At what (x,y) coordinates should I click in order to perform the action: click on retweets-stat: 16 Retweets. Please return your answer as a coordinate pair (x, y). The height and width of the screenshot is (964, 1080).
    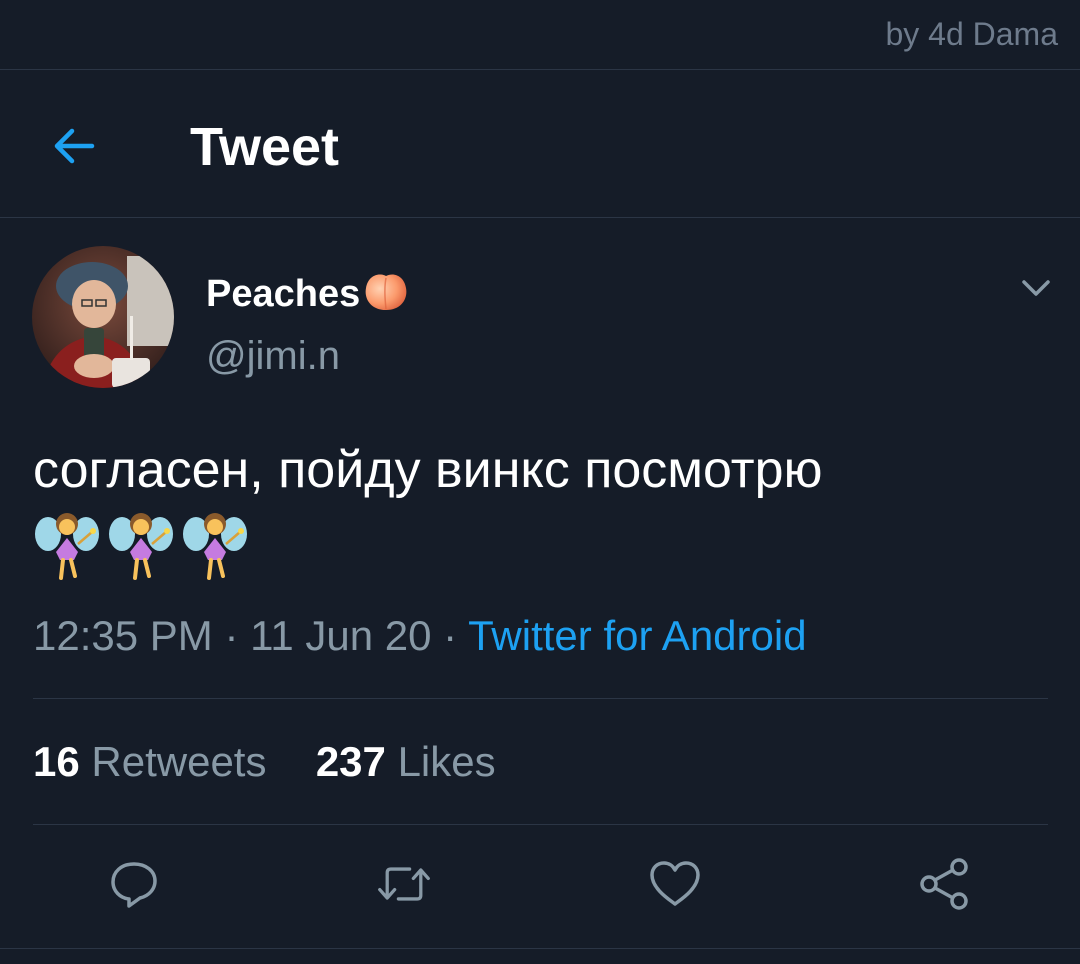
    Looking at the image, I should click on (149, 761).